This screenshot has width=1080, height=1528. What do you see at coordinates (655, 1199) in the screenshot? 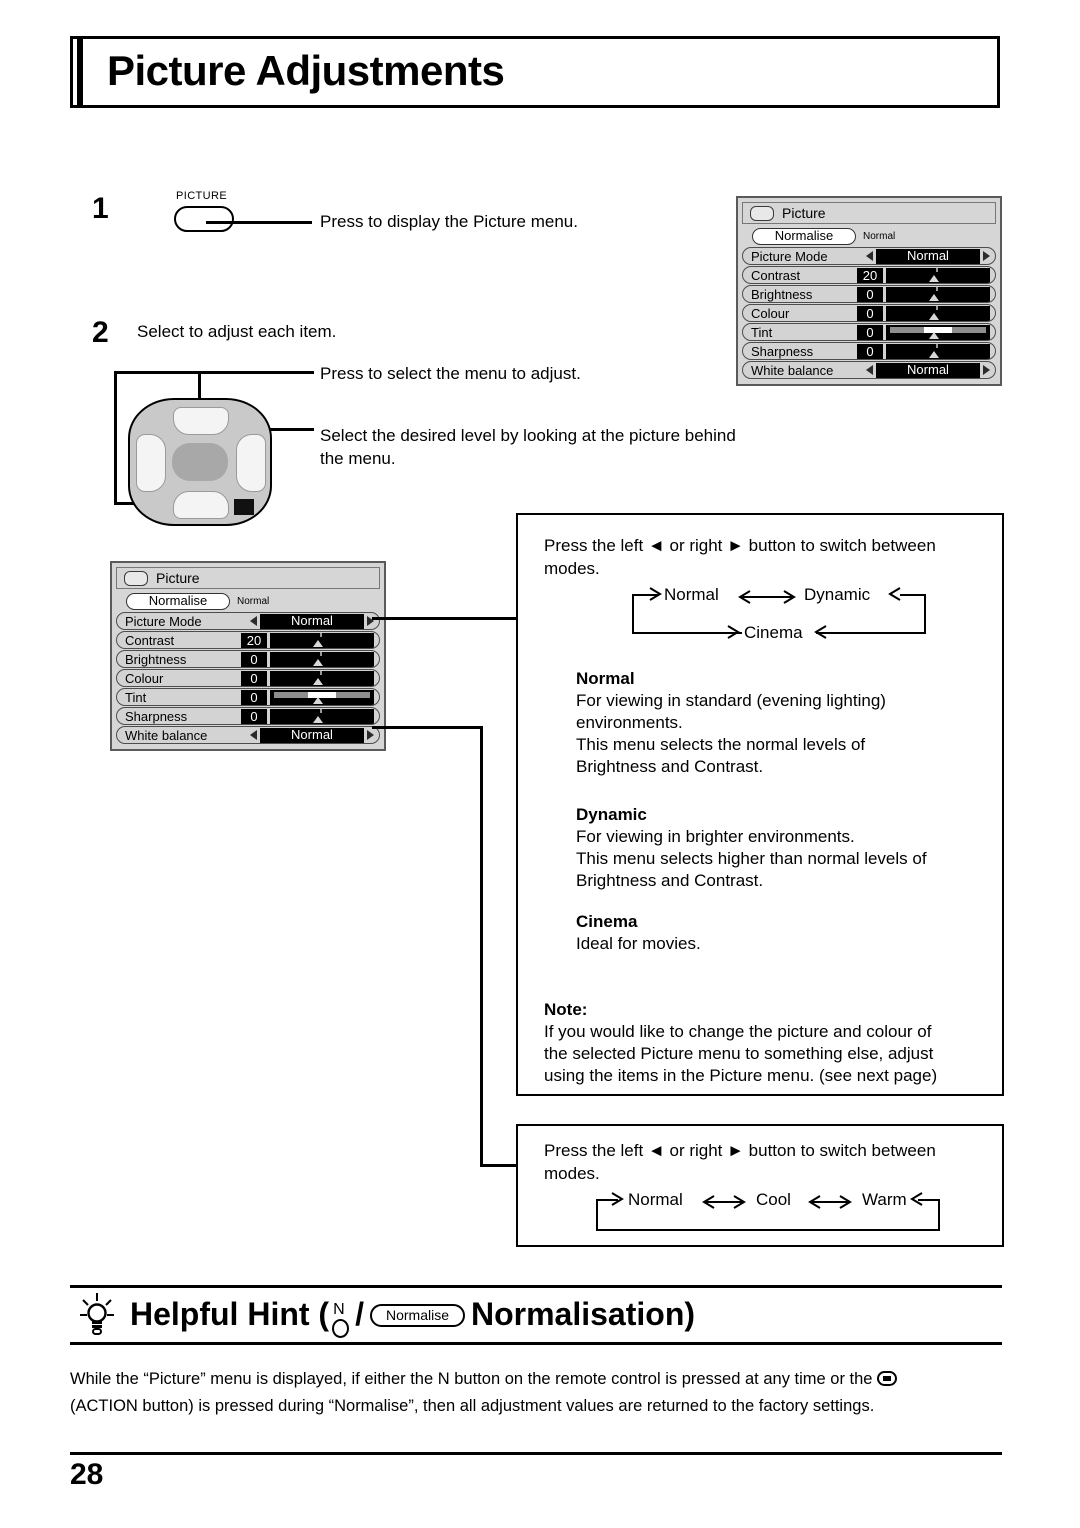
I see `wb-label-normal: Normal` at bounding box center [655, 1199].